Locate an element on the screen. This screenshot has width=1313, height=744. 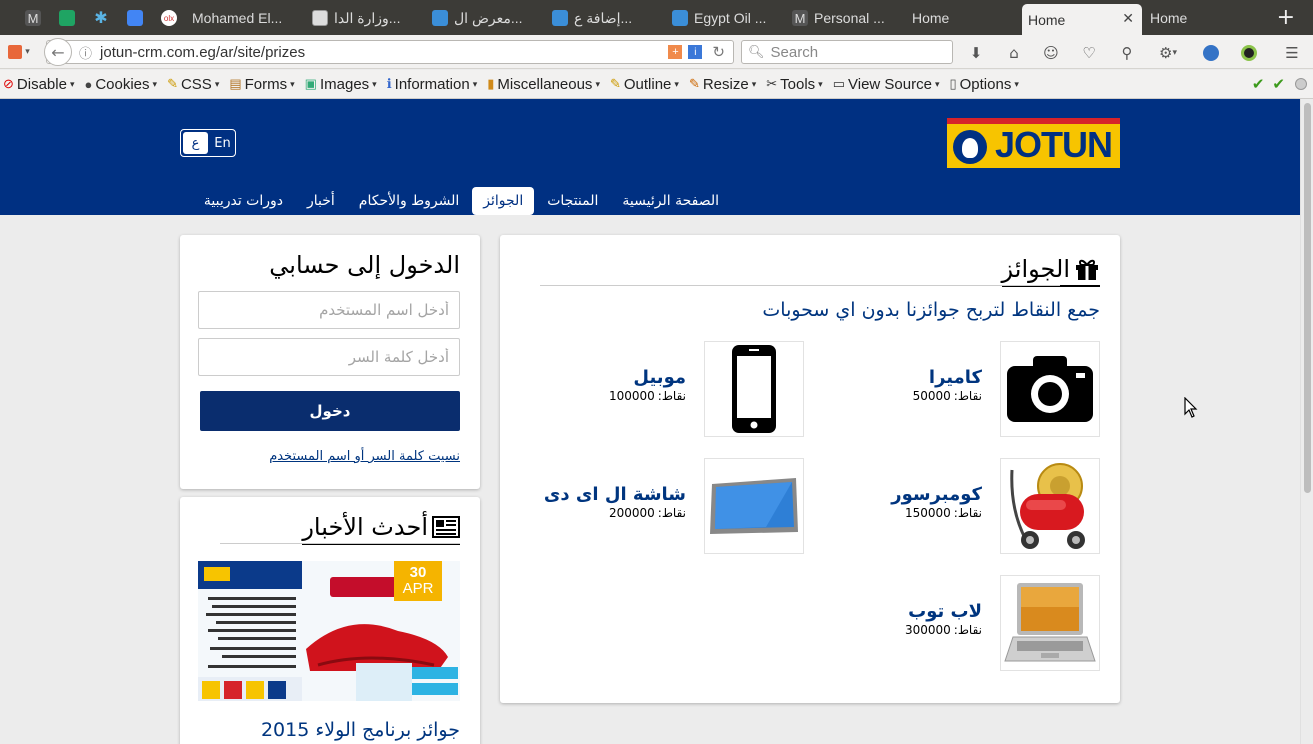
reload-icon: ↻ is located at coordinates (718, 52).